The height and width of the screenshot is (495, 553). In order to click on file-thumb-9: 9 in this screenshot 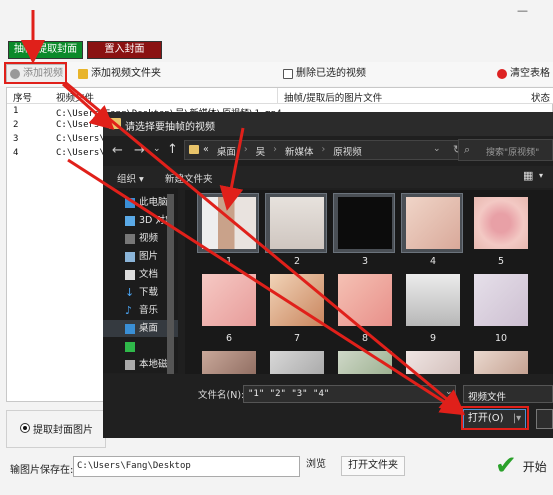, I will do `click(432, 307)`.